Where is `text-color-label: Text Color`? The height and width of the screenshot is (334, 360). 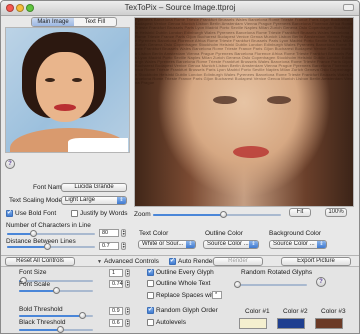
text-color-label: Text Color is located at coordinates (154, 233).